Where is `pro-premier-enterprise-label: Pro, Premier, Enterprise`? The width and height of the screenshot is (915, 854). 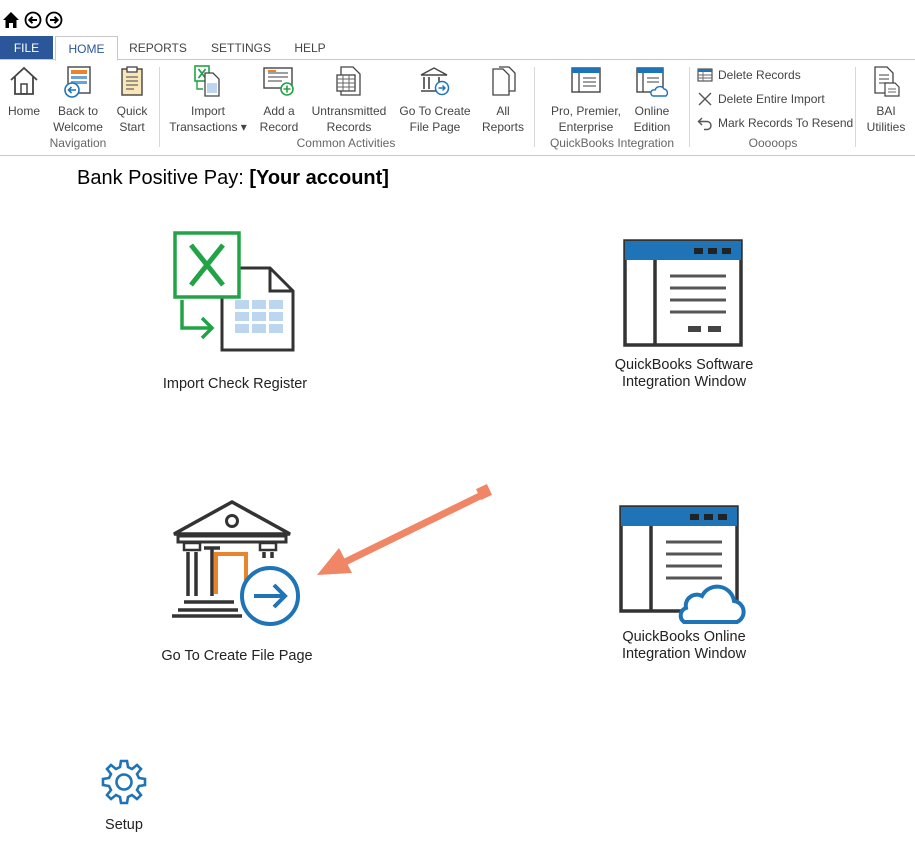
pro-premier-enterprise-label: Pro, Premier, Enterprise is located at coordinates (586, 119).